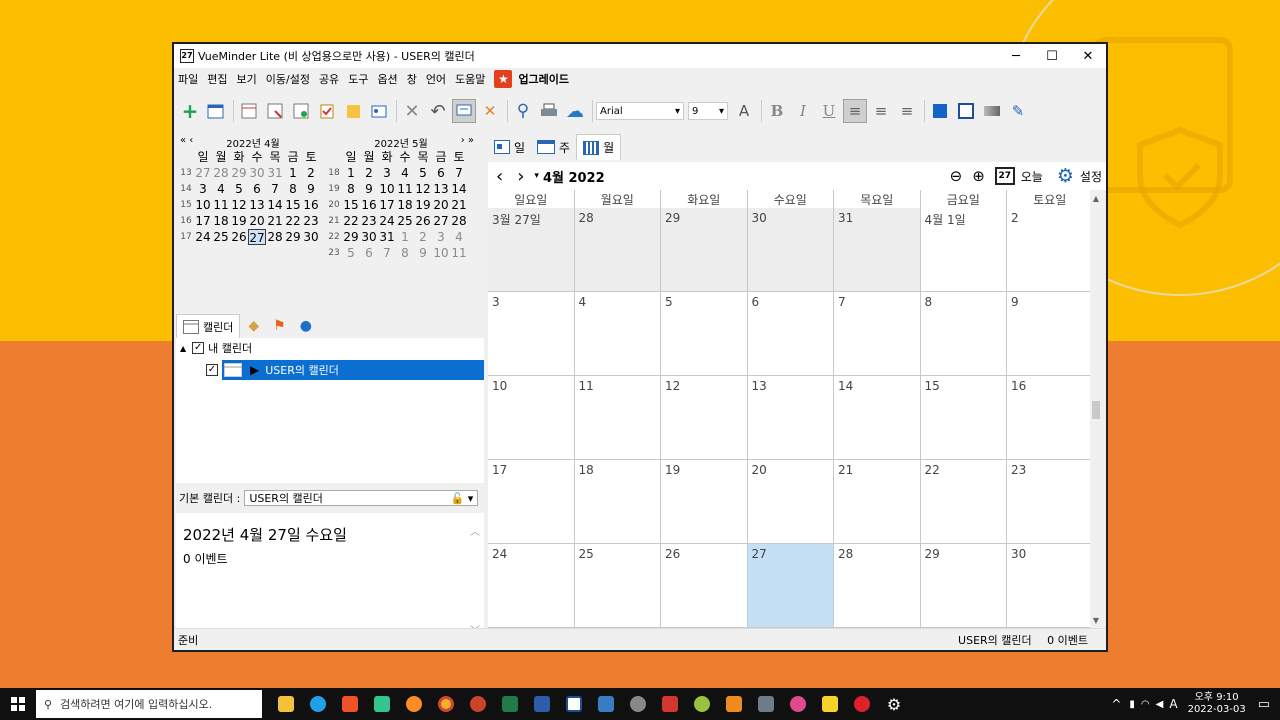 The image size is (1280, 720). Describe the element at coordinates (734, 704) in the screenshot. I see `vlc-icon` at that location.